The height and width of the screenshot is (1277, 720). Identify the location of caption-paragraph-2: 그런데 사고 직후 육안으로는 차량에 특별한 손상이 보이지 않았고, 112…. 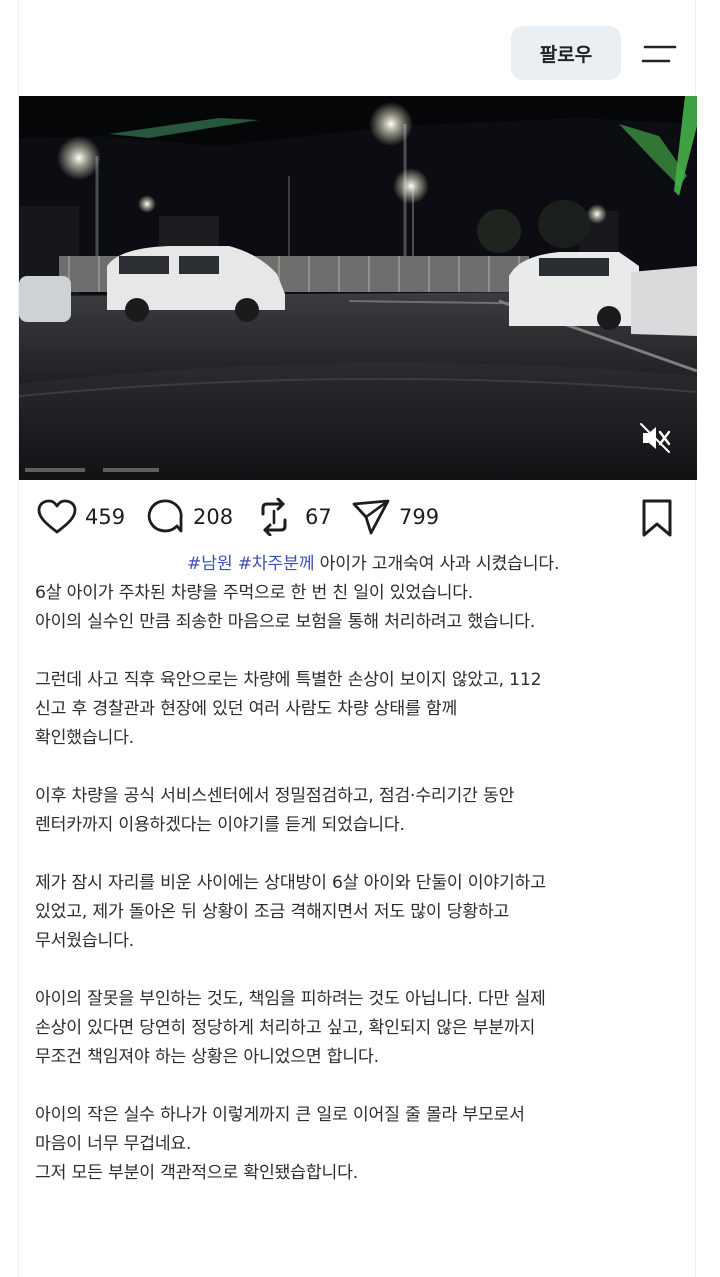
(360, 709).